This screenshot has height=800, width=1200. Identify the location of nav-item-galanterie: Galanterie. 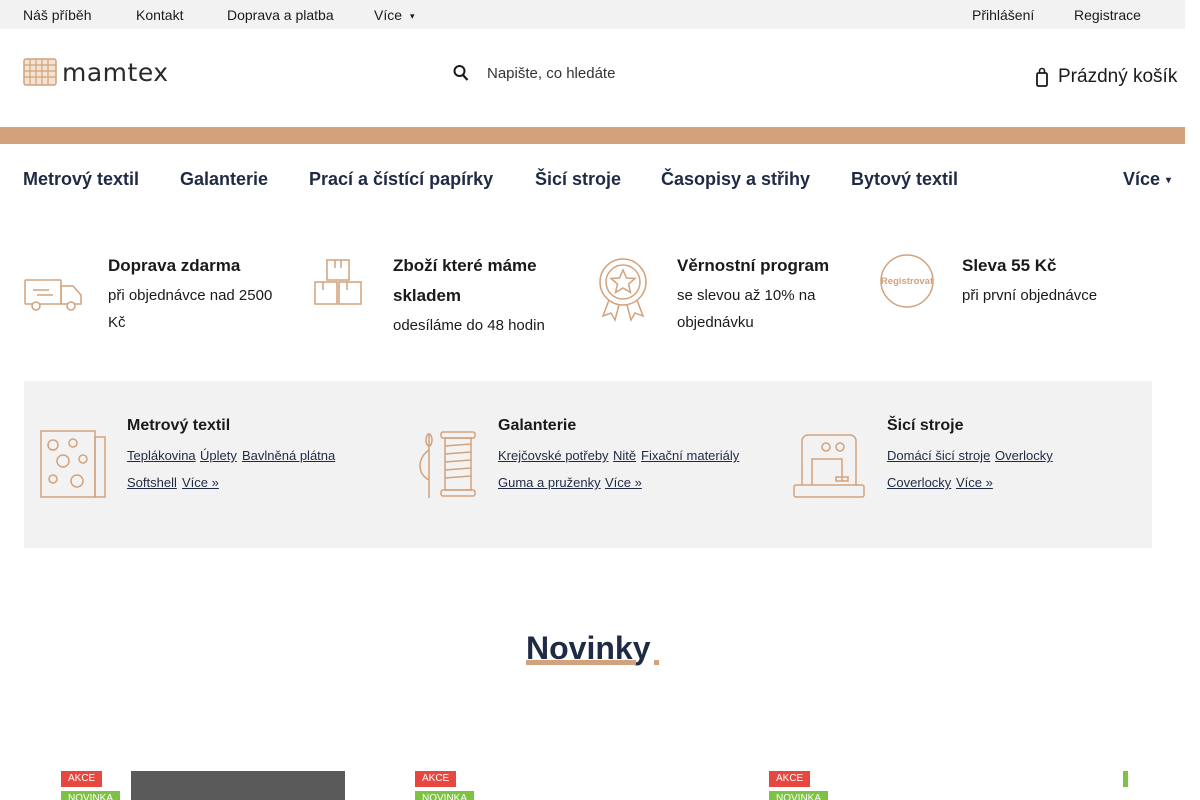
(224, 179).